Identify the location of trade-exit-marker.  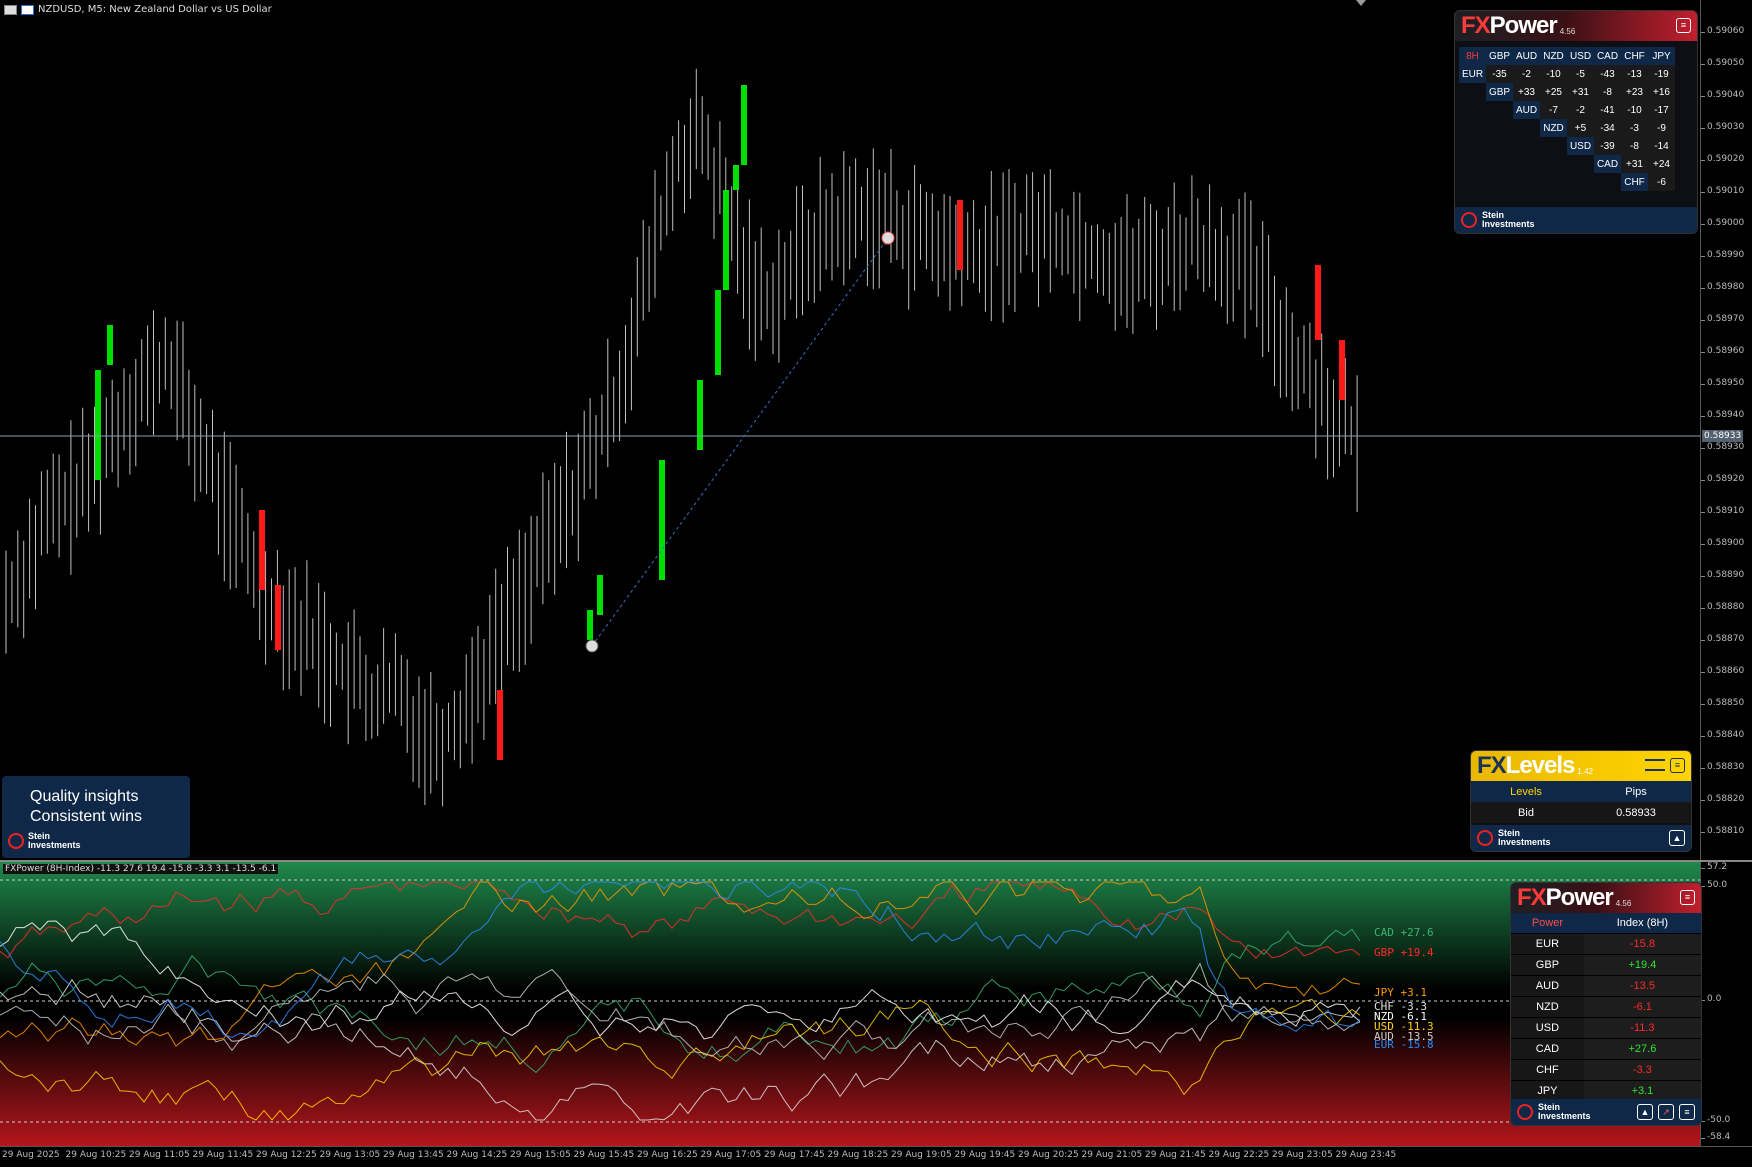
(888, 238).